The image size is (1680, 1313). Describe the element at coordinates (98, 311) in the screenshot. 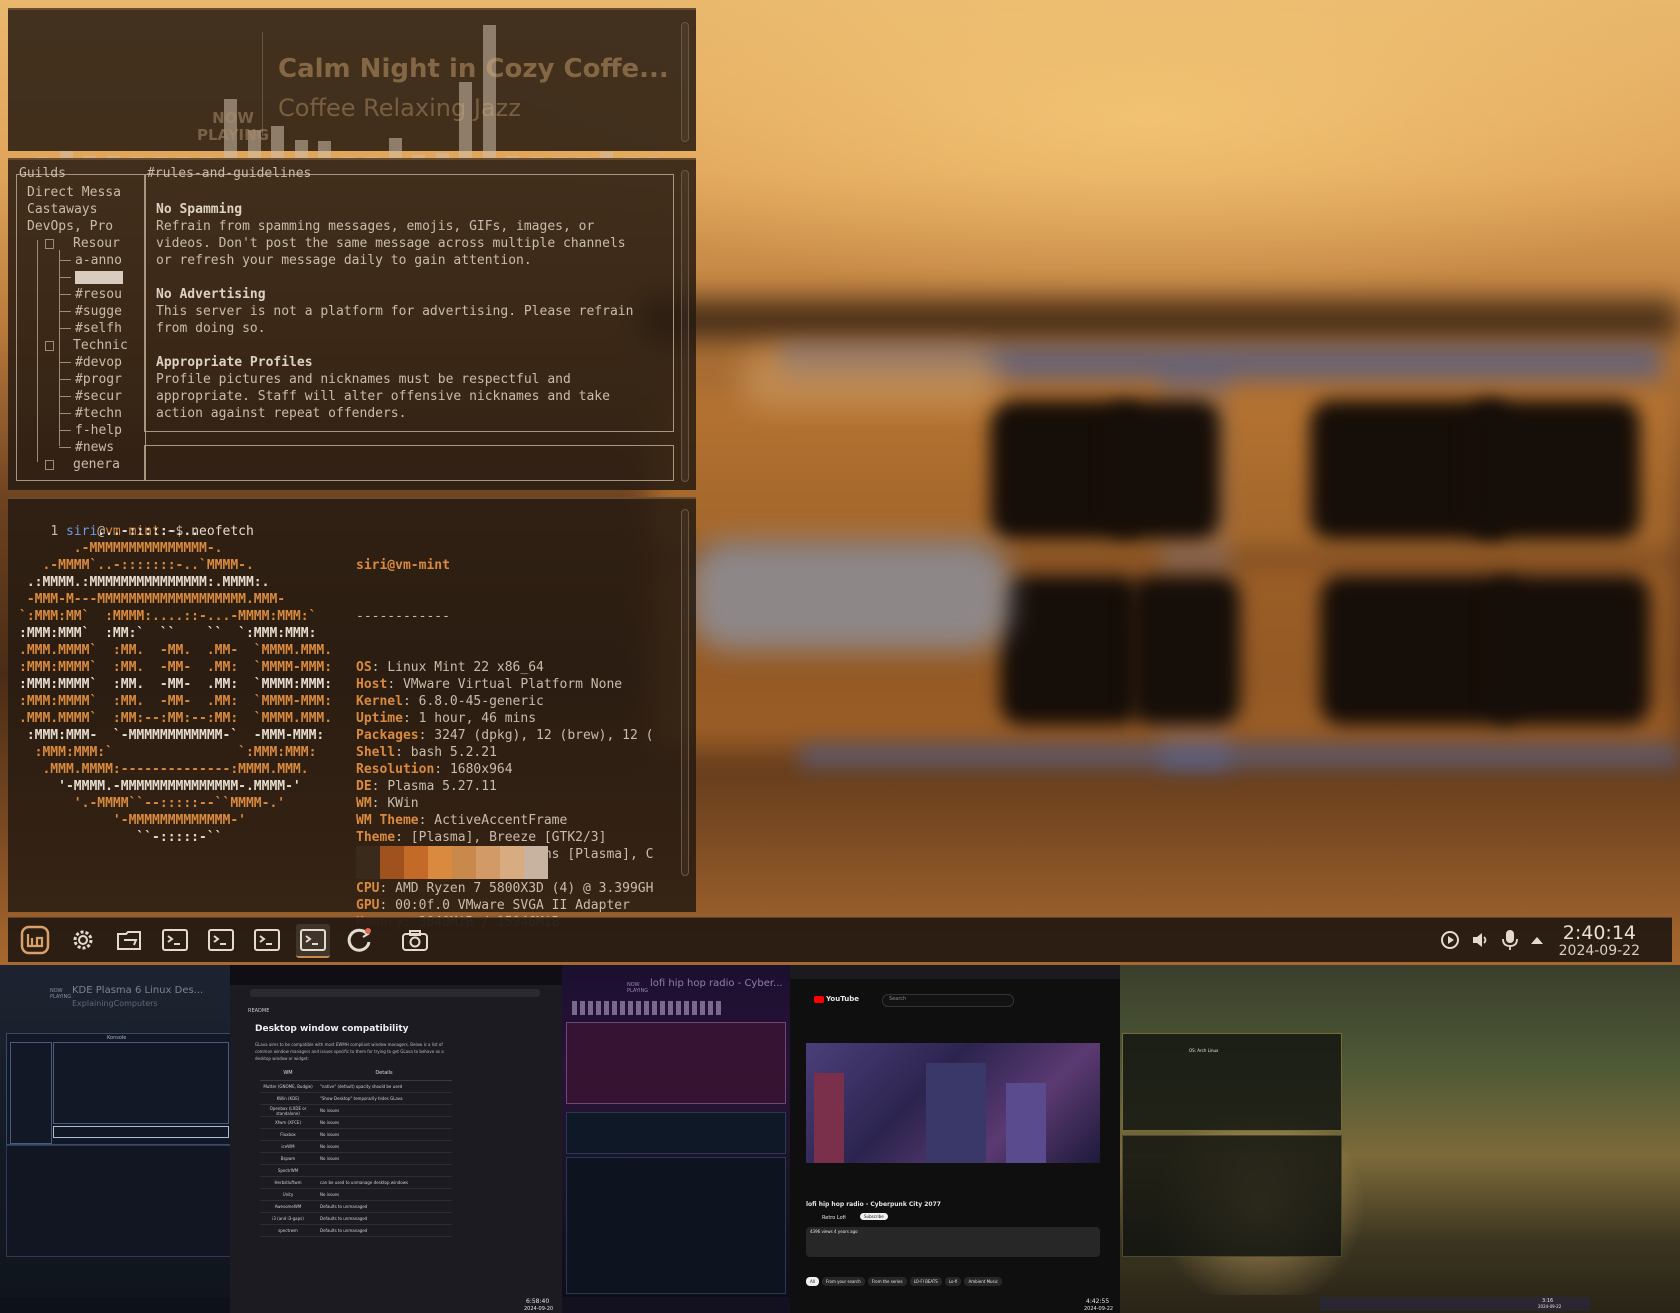

I see `channel-item: #sugge` at that location.